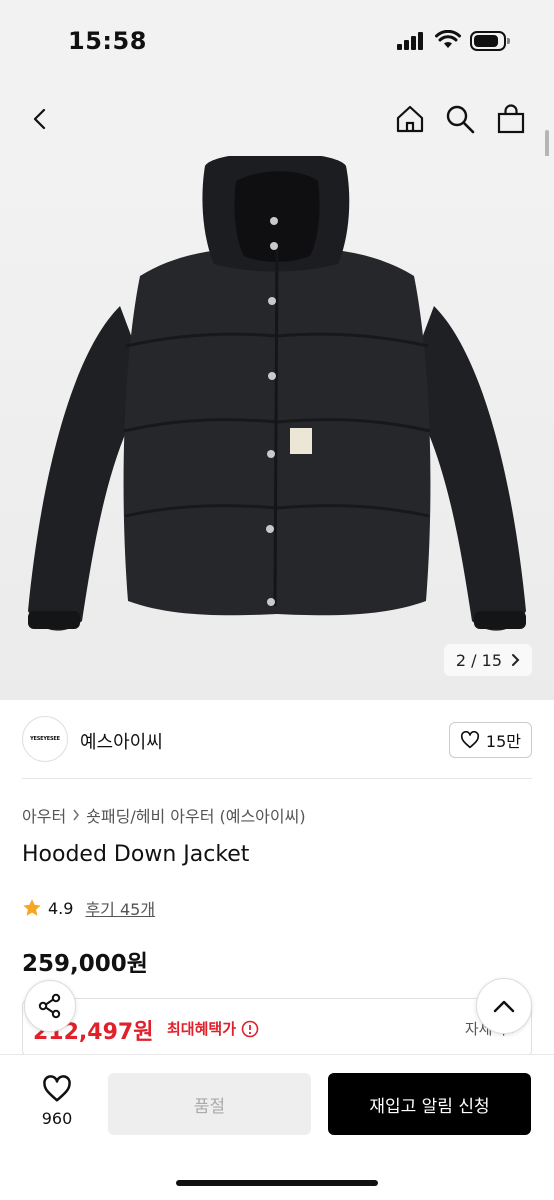 The height and width of the screenshot is (1200, 554). I want to click on divider, so click(277, 778).